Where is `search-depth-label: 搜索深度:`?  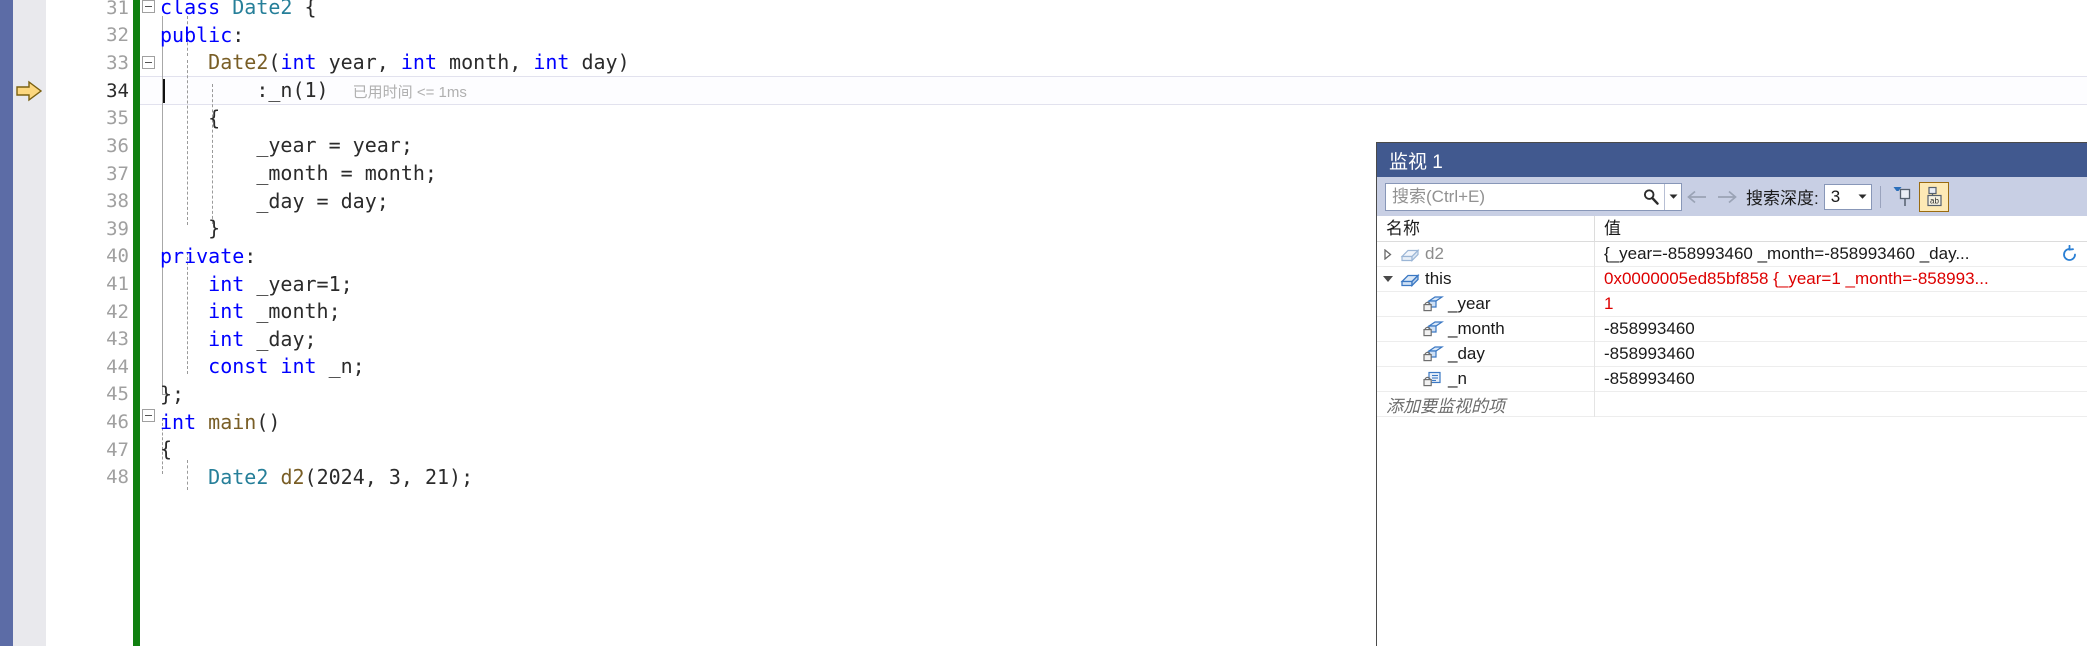 search-depth-label: 搜索深度: is located at coordinates (1782, 198).